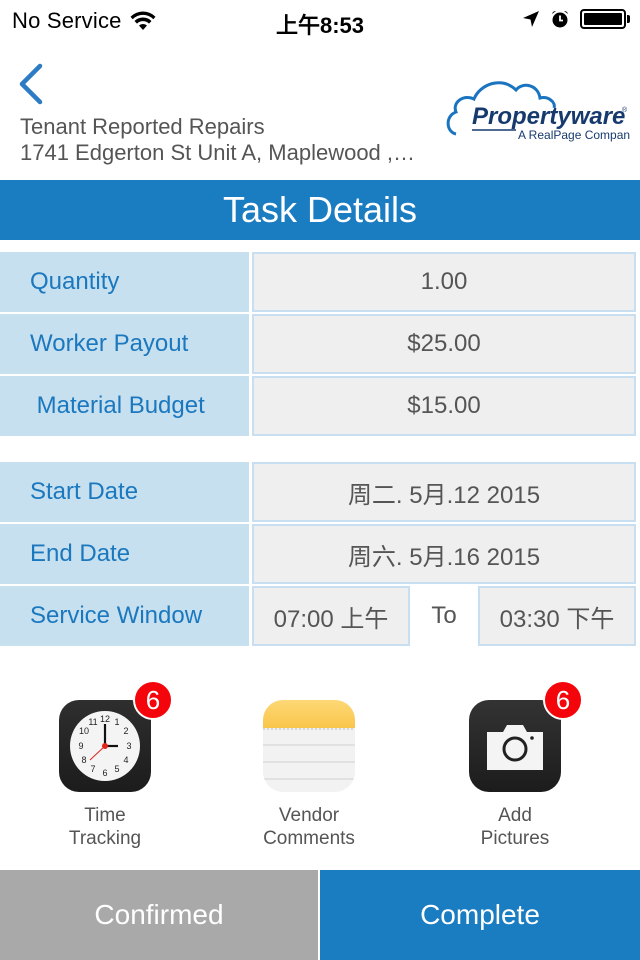 The width and height of the screenshot is (640, 960). Describe the element at coordinates (444, 615) in the screenshot. I see `service-window-separator: To` at that location.